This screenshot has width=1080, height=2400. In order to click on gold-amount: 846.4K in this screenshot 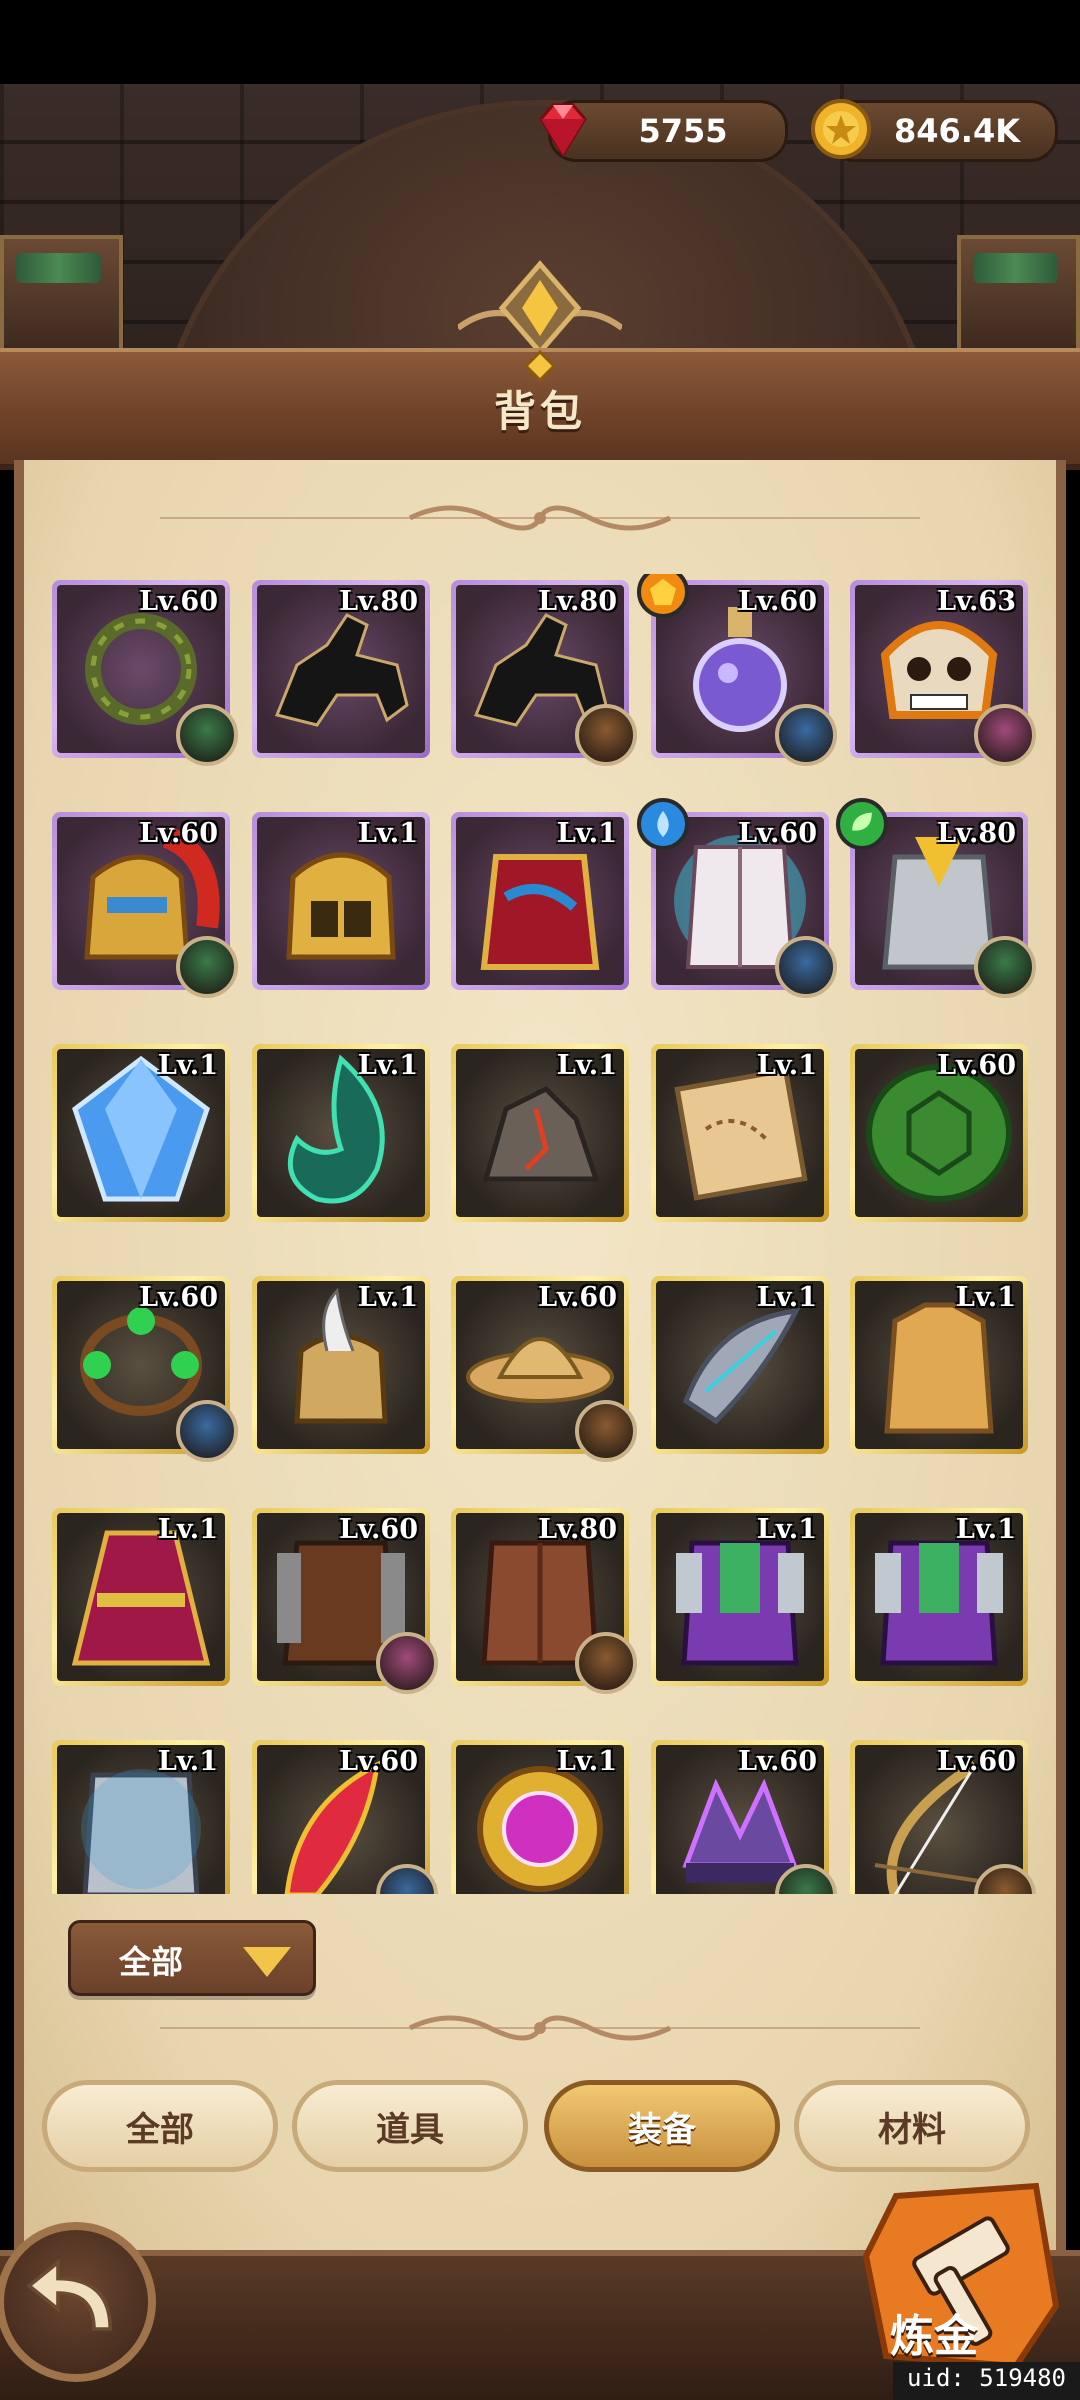, I will do `click(956, 131)`.